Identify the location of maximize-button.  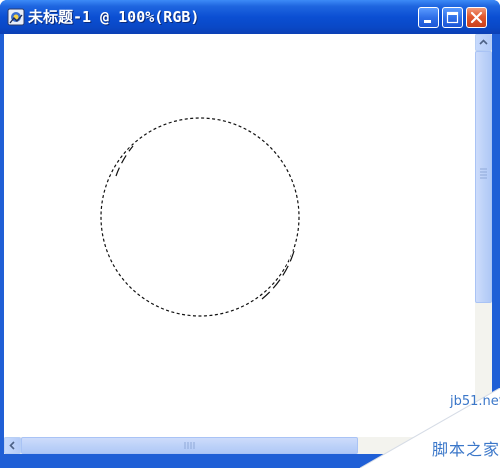
(452, 17).